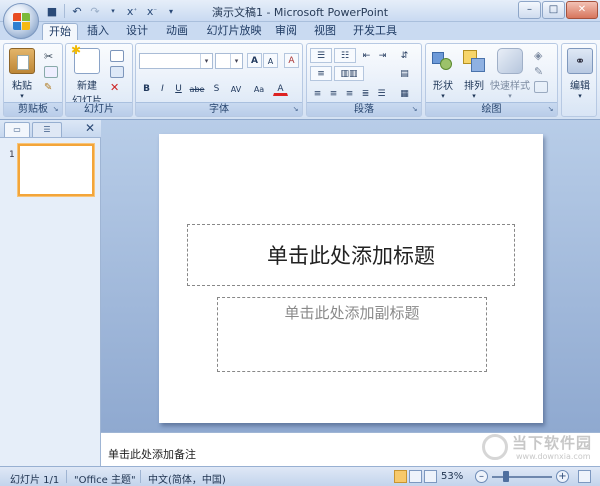  I want to click on font-launcher-icon: ↘, so click(295, 109).